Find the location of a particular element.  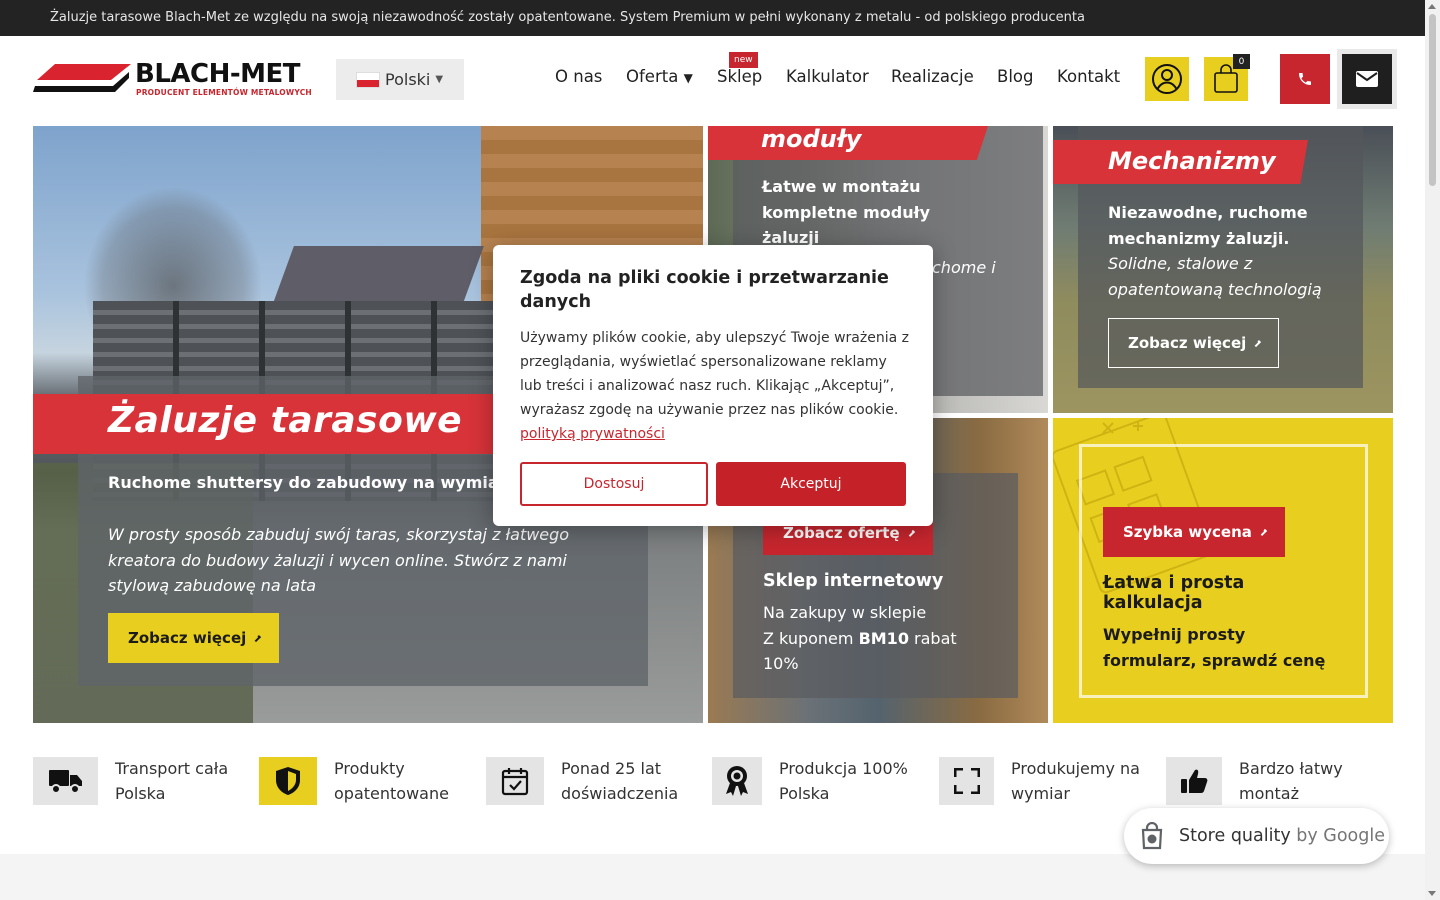

feature-text: Produkty opatentowane is located at coordinates (391, 781).